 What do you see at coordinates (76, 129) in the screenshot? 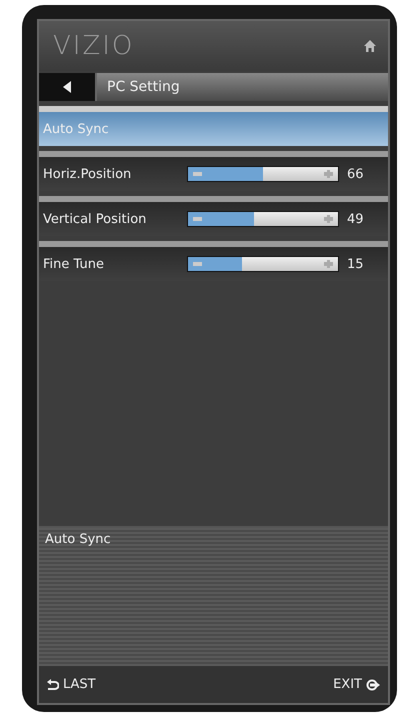
I see `item-label: Auto Sync` at bounding box center [76, 129].